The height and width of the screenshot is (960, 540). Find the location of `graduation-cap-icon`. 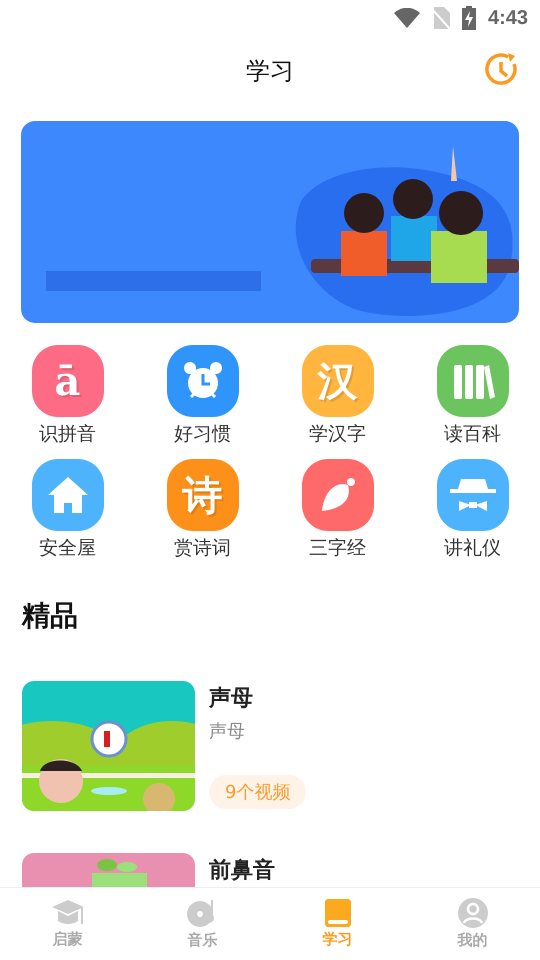

graduation-cap-icon is located at coordinates (68, 913).